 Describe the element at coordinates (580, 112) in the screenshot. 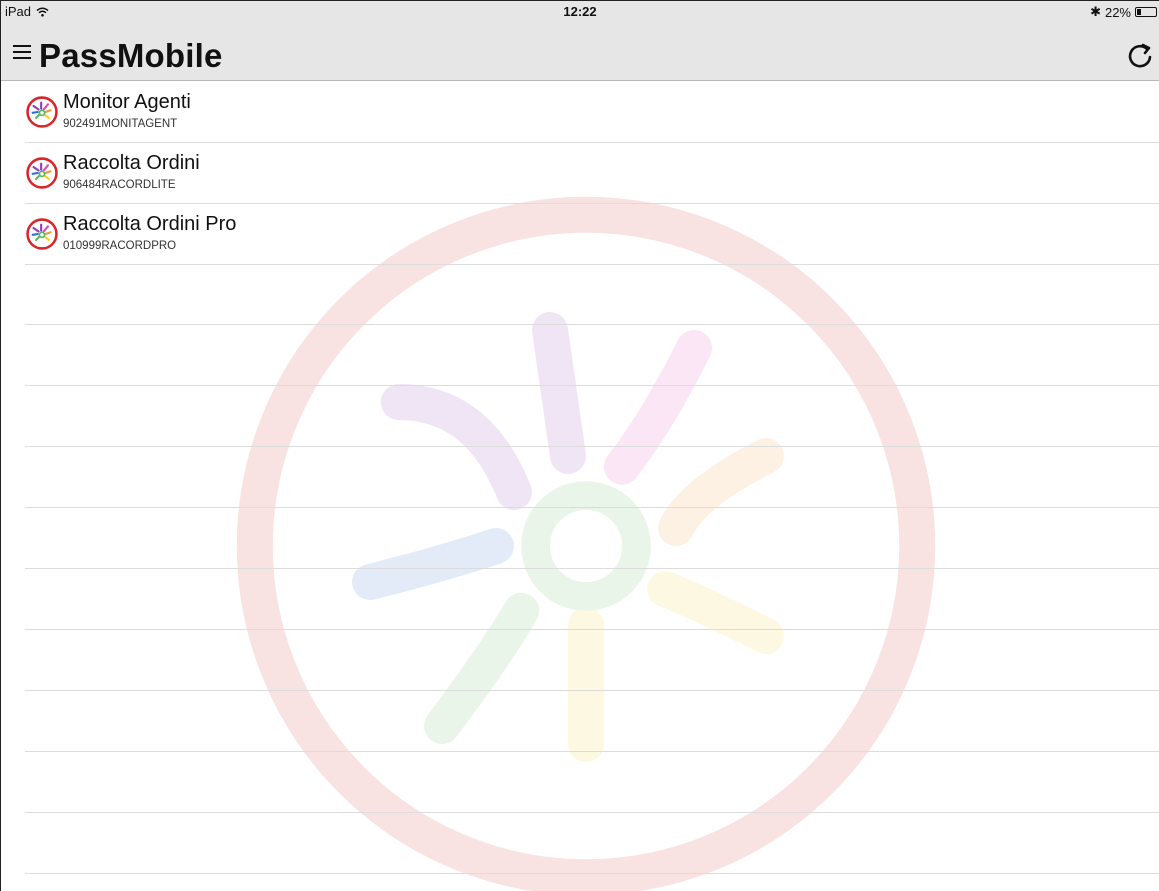

I see `list-item: Monitor Agenti 902491MONITAGENT` at that location.